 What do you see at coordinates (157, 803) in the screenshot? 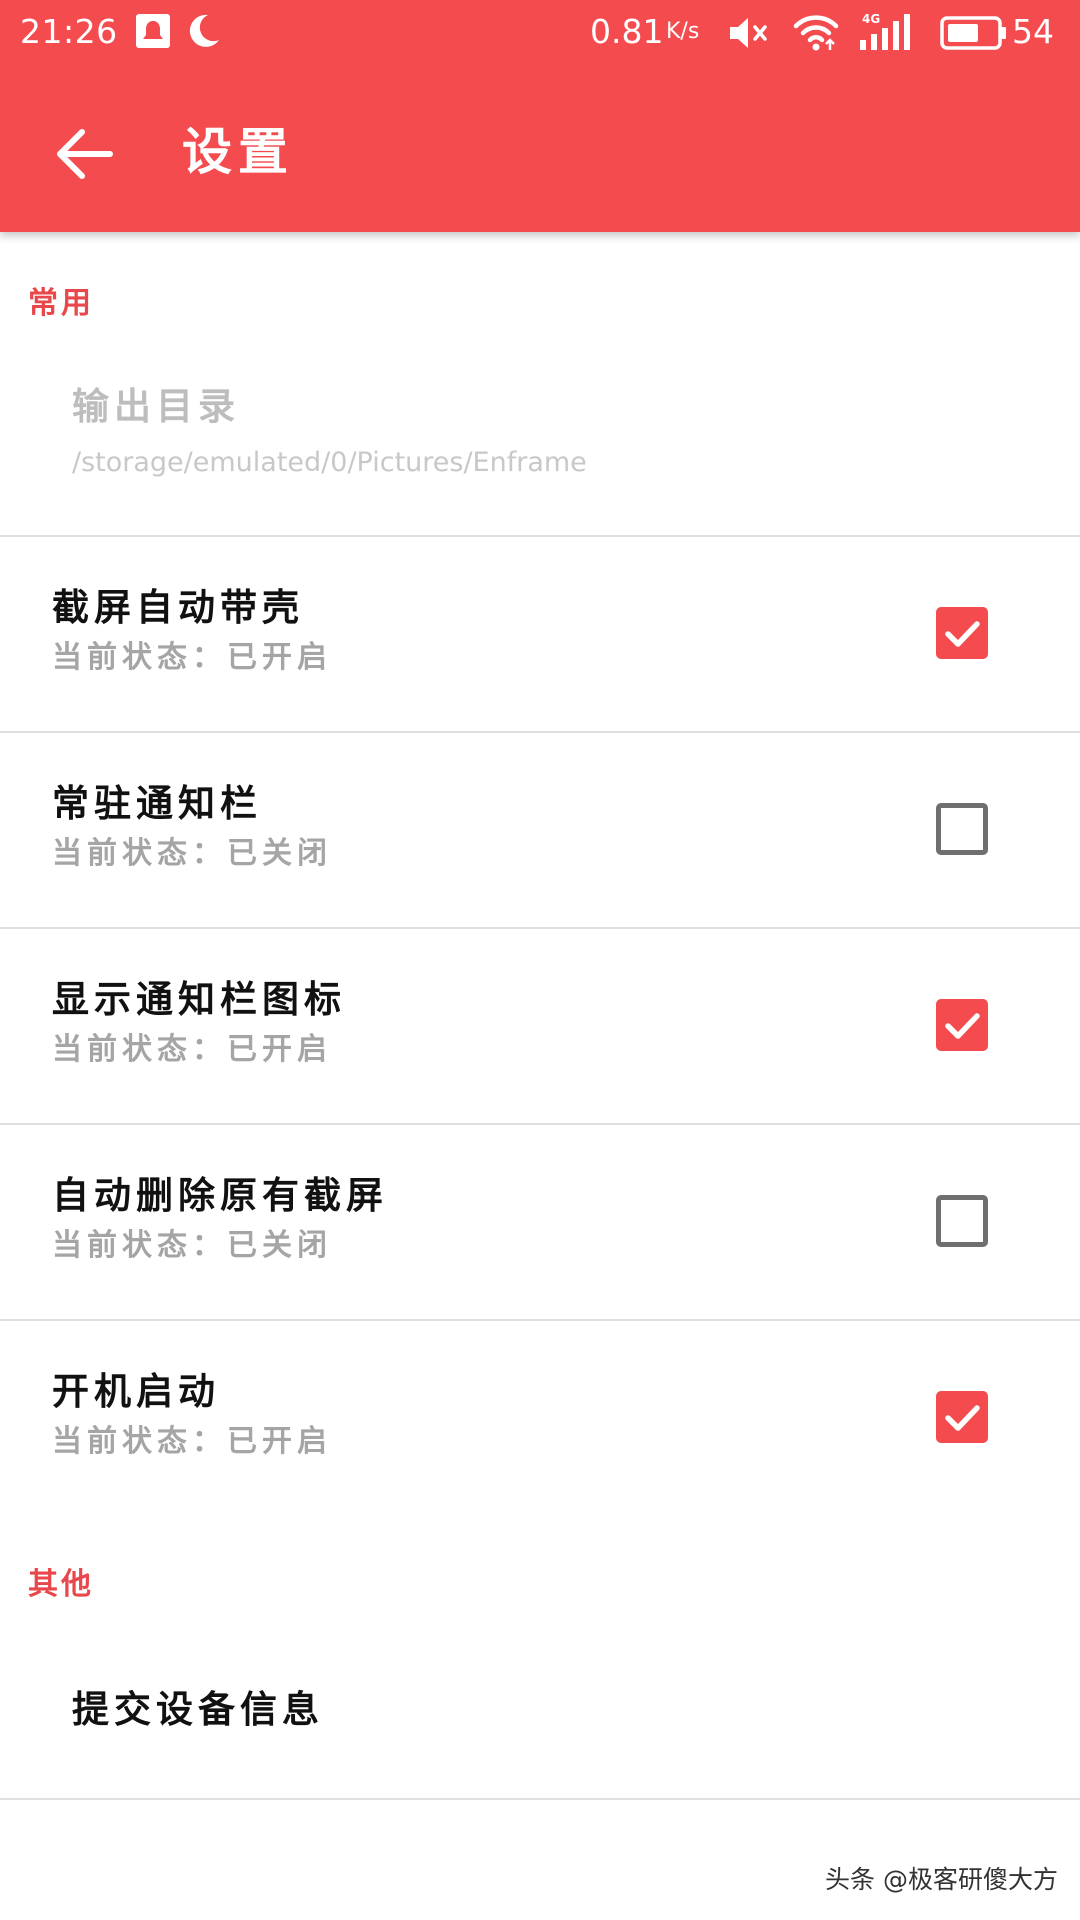
I see `pref-title: 常驻通知栏` at bounding box center [157, 803].